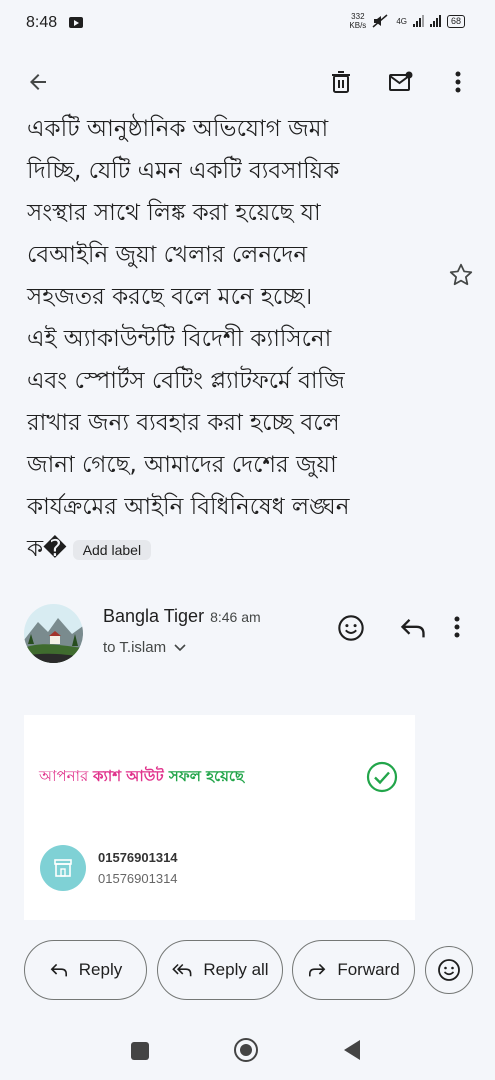 Image resolution: width=495 pixels, height=1080 pixels. Describe the element at coordinates (254, 636) in the screenshot. I see `sender-row: Bangla Tiger 8:46 am to T.islam` at that location.